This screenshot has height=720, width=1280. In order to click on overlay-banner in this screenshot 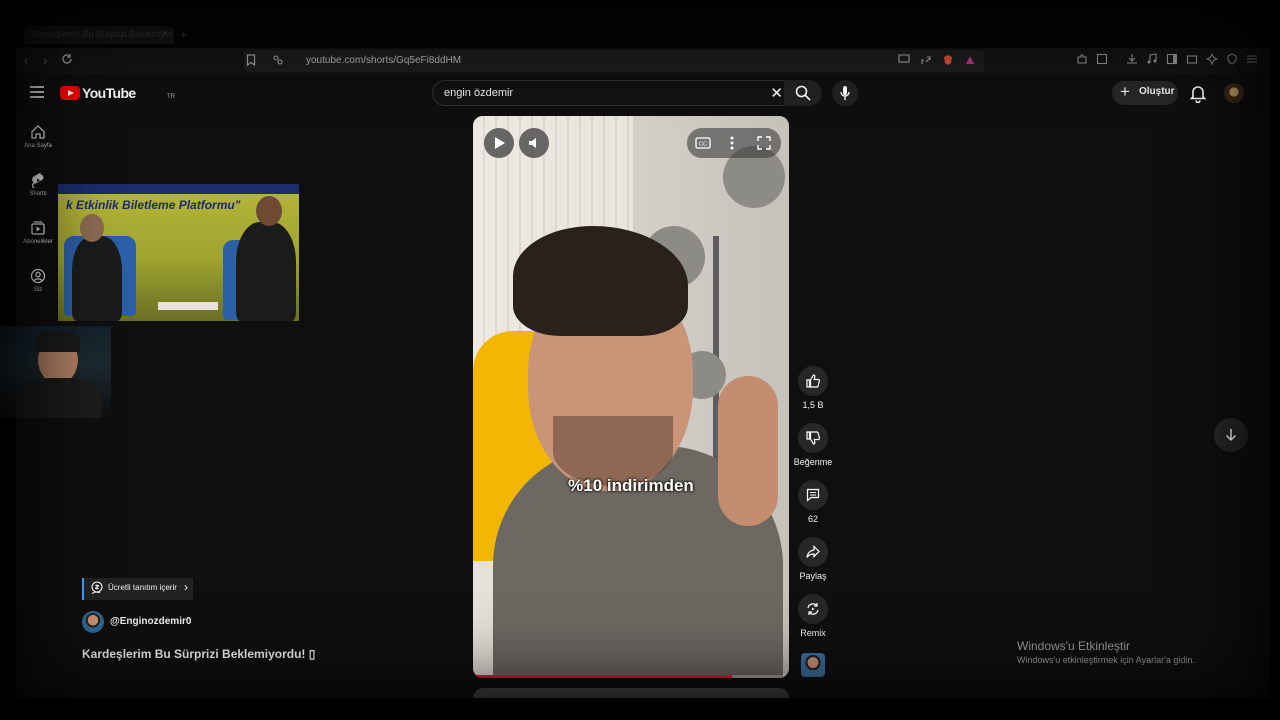, I will do `click(178, 189)`.